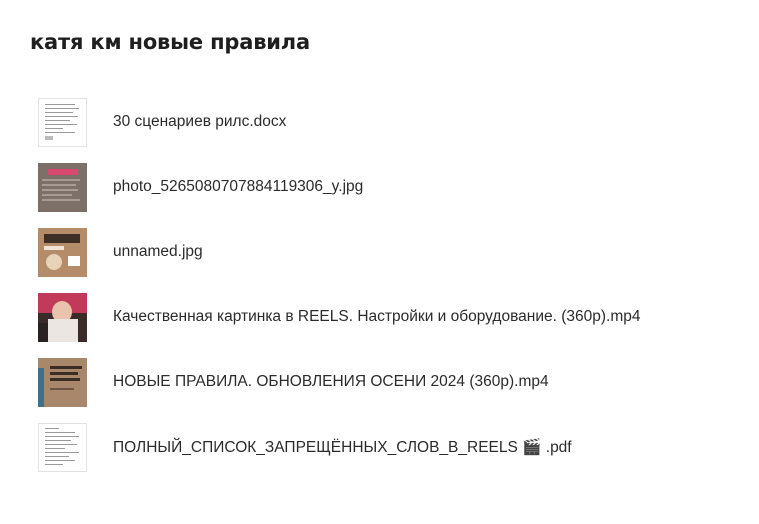  What do you see at coordinates (388, 252) in the screenshot?
I see `file-item: unnamed.jpg` at bounding box center [388, 252].